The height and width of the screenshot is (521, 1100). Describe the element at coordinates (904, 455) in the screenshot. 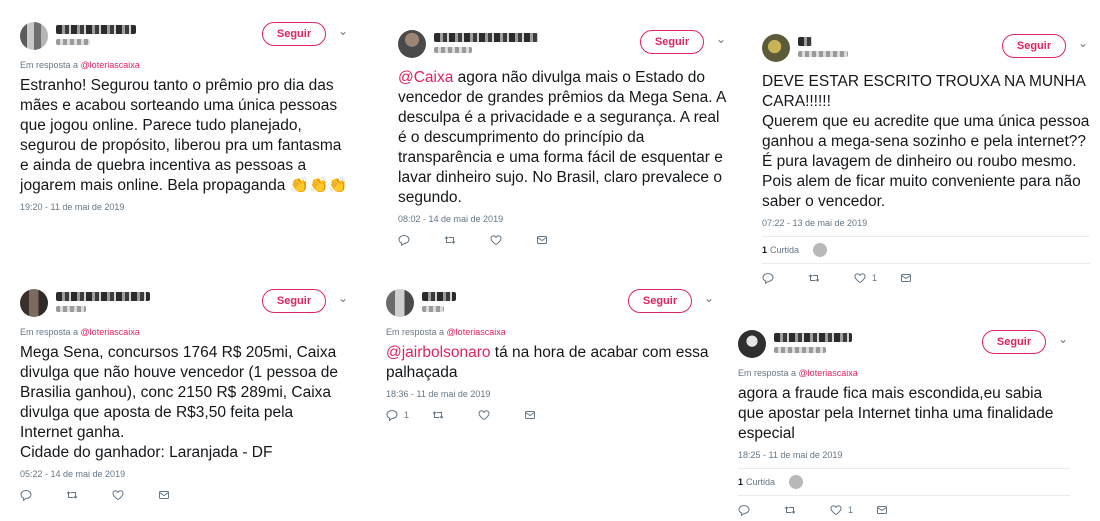

I see `tweet-timestamp: 18:25 - 11 de mai de 2019` at that location.